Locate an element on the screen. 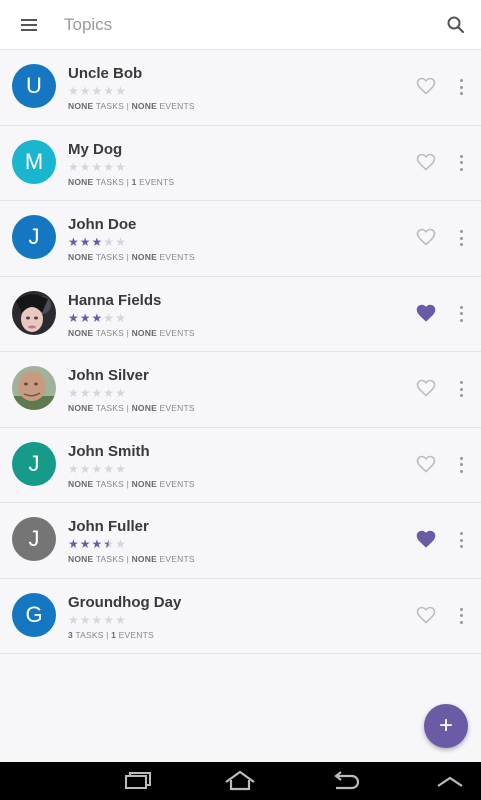  topic-name: John Doe is located at coordinates (102, 224).